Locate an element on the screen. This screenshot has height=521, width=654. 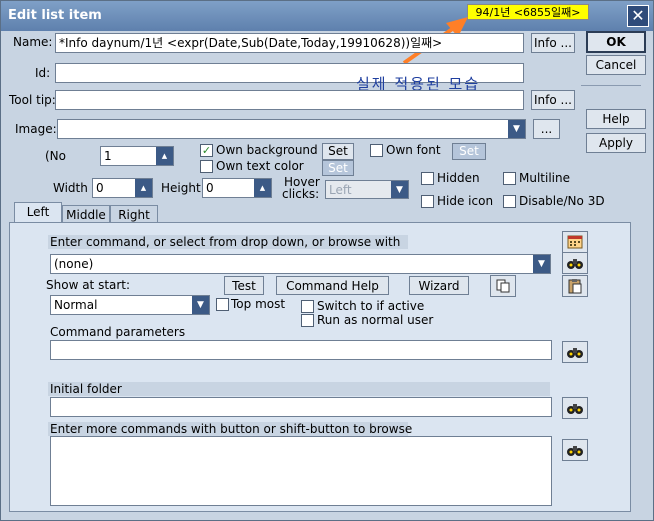
copy-icon is located at coordinates (503, 286).